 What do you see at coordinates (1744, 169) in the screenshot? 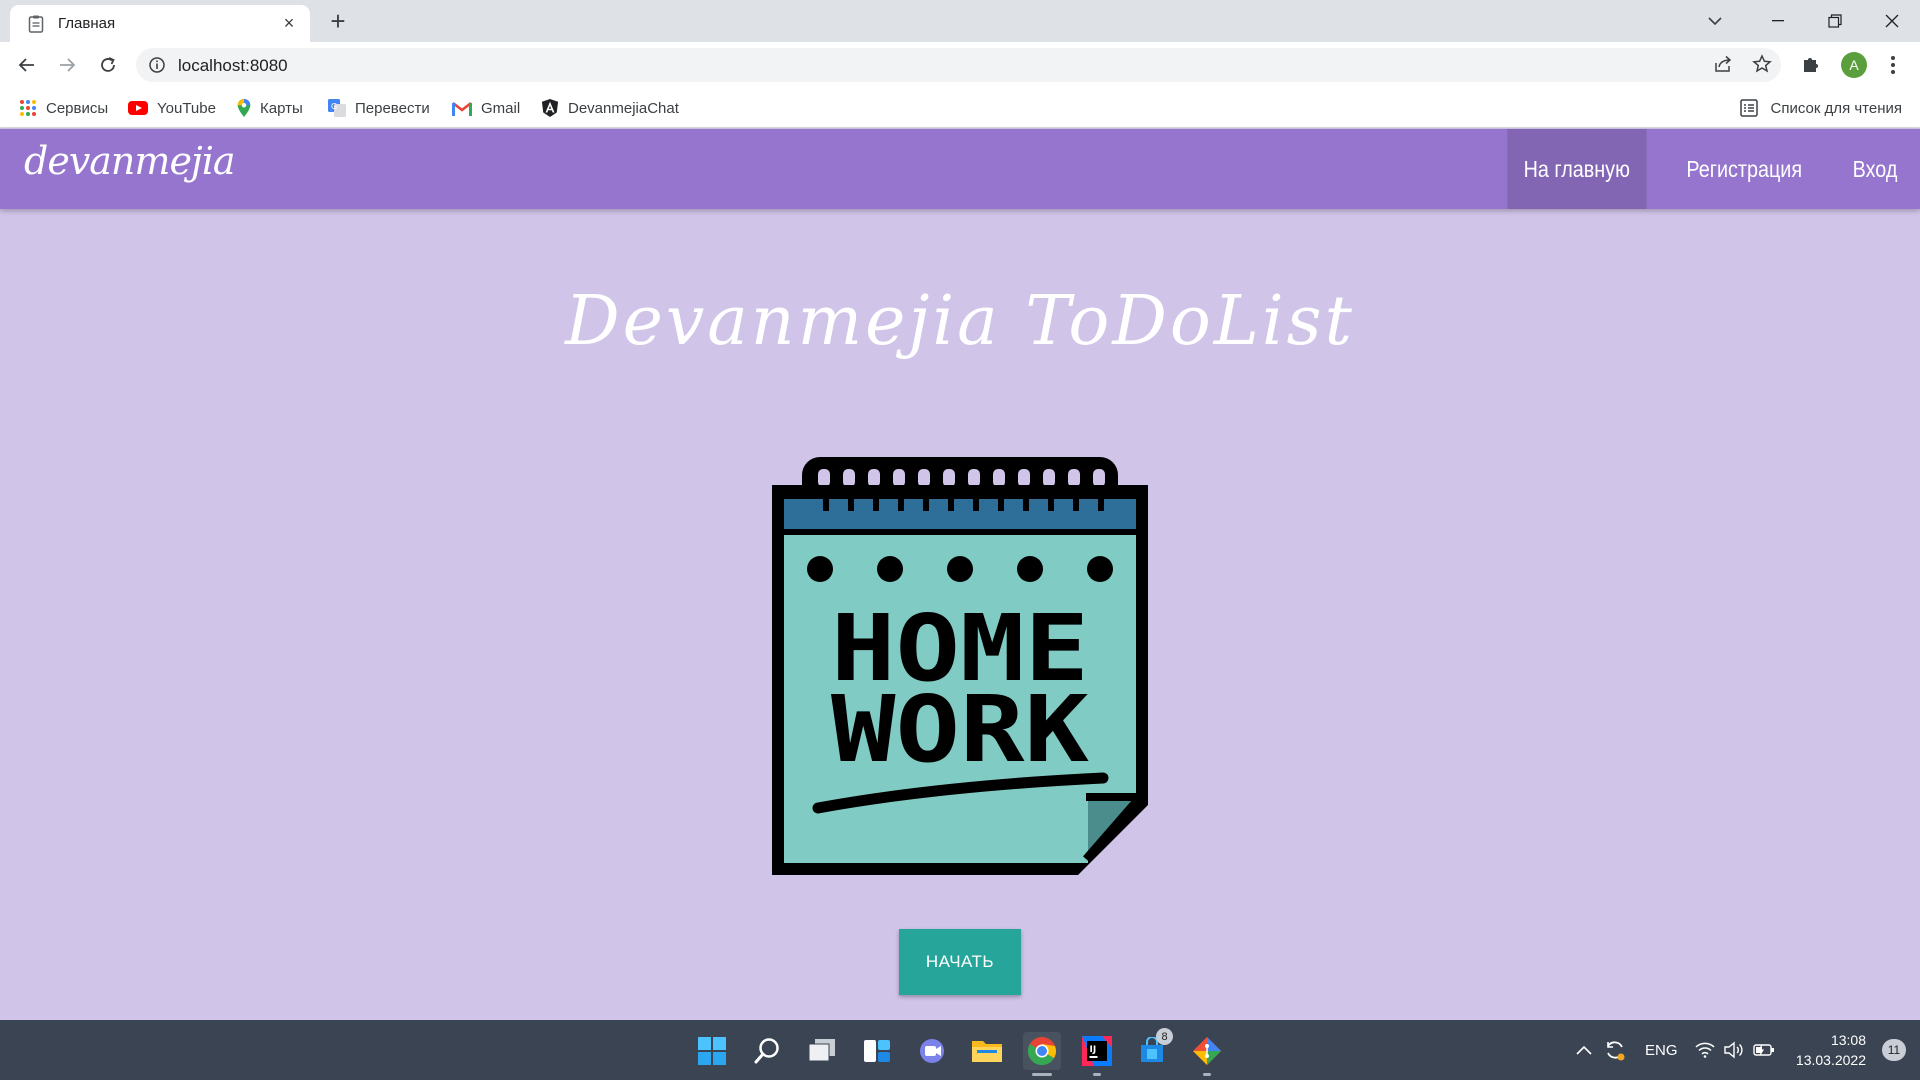
I see `nav-register: Регистрация` at bounding box center [1744, 169].